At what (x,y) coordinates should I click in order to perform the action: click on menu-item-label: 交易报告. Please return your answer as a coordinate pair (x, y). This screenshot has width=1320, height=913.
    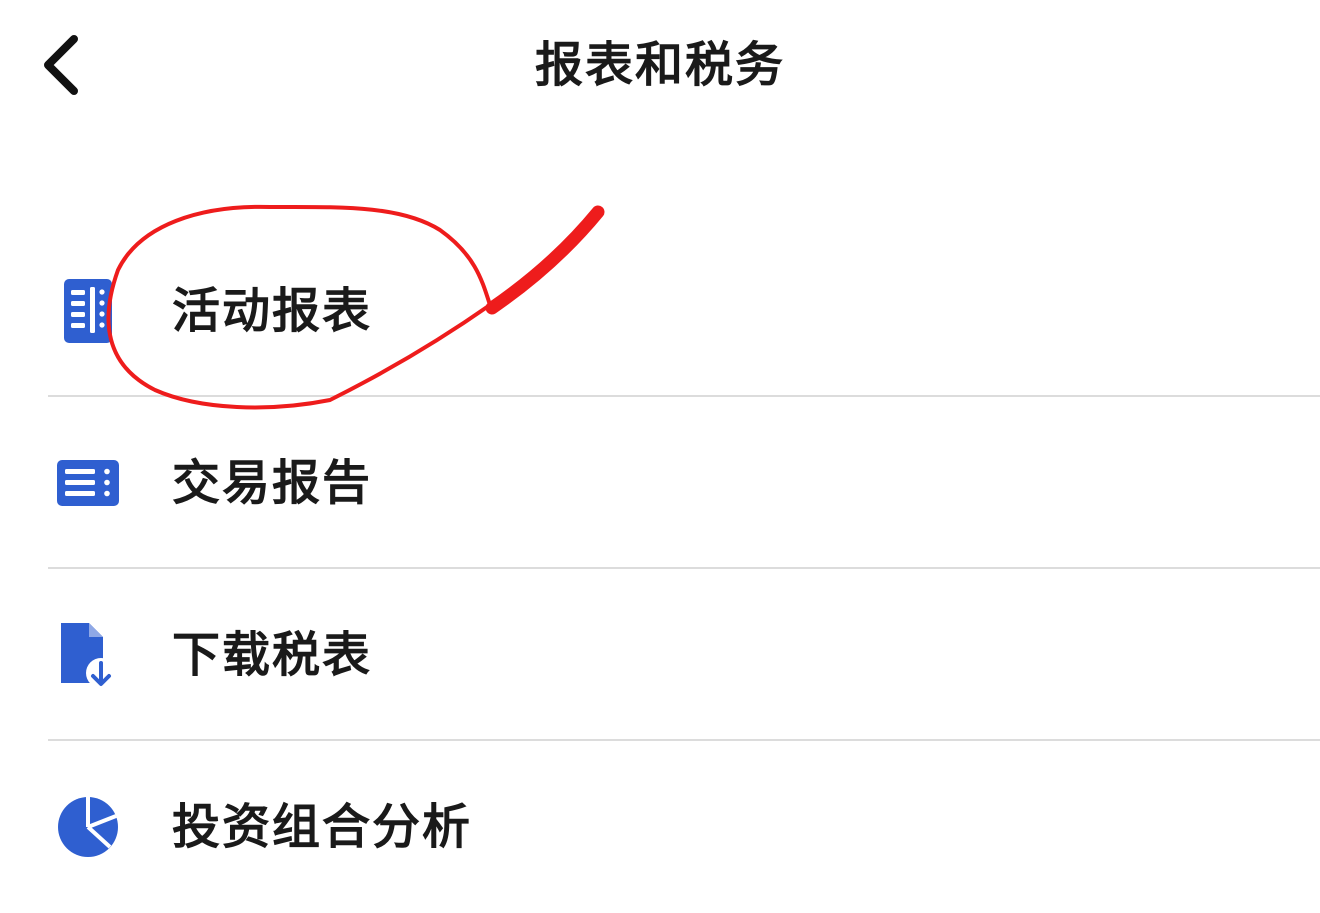
    Looking at the image, I should click on (272, 483).